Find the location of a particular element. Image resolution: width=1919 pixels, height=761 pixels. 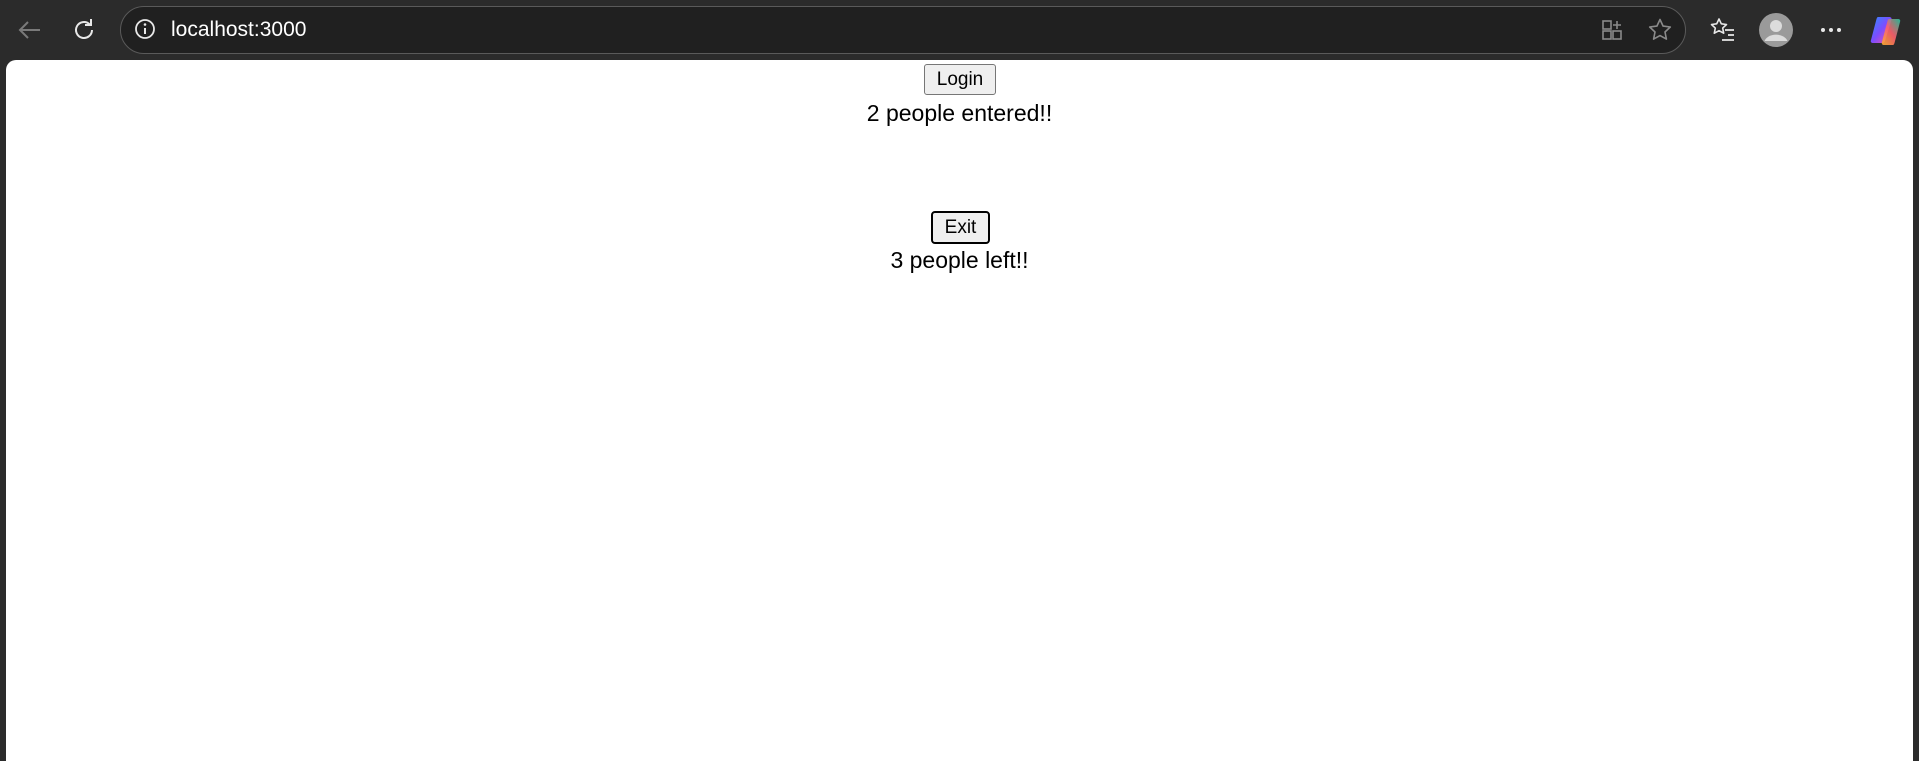

profile-avatar-icon is located at coordinates (1776, 30).